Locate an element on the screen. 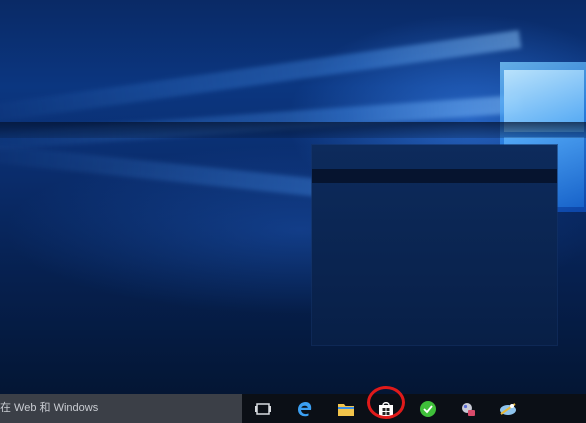 This screenshot has height=423, width=586. store-icon is located at coordinates (386, 409).